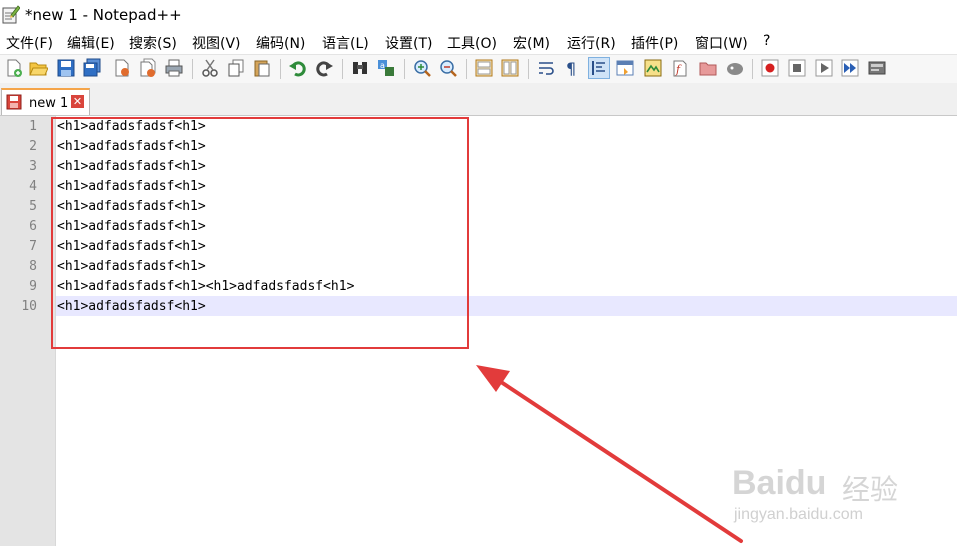  What do you see at coordinates (721, 43) in the screenshot?
I see `menu-window: 窗口(W)` at bounding box center [721, 43].